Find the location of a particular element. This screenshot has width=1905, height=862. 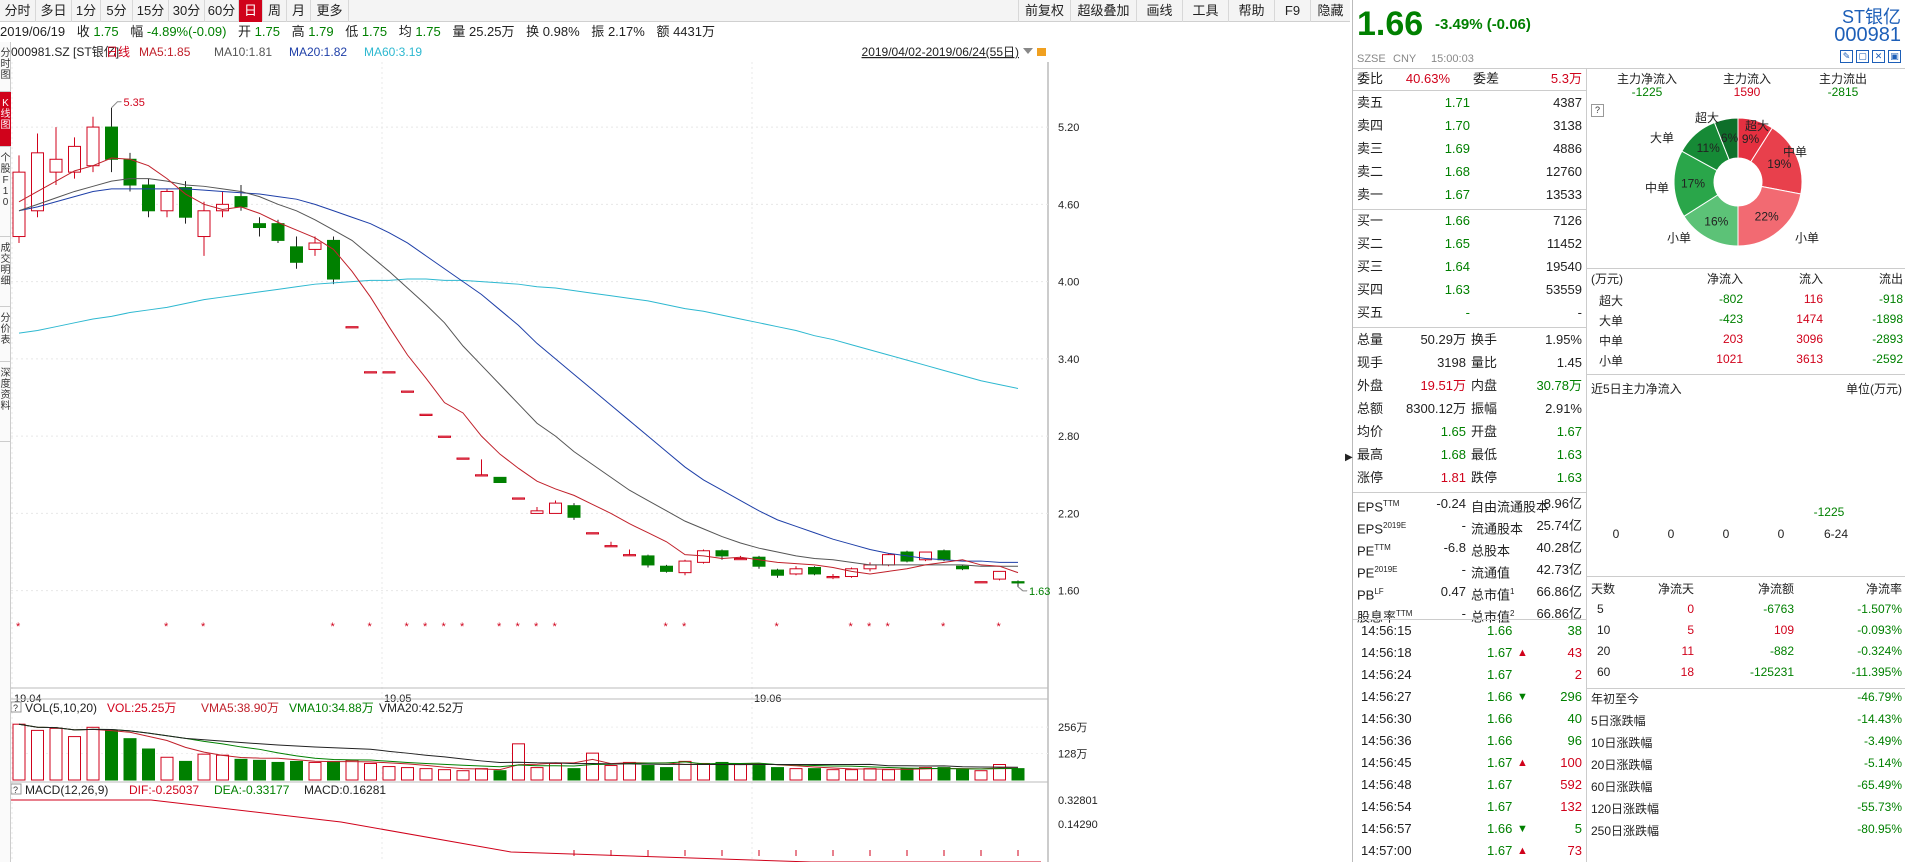

period-tab-3: 5分 is located at coordinates (117, 11).